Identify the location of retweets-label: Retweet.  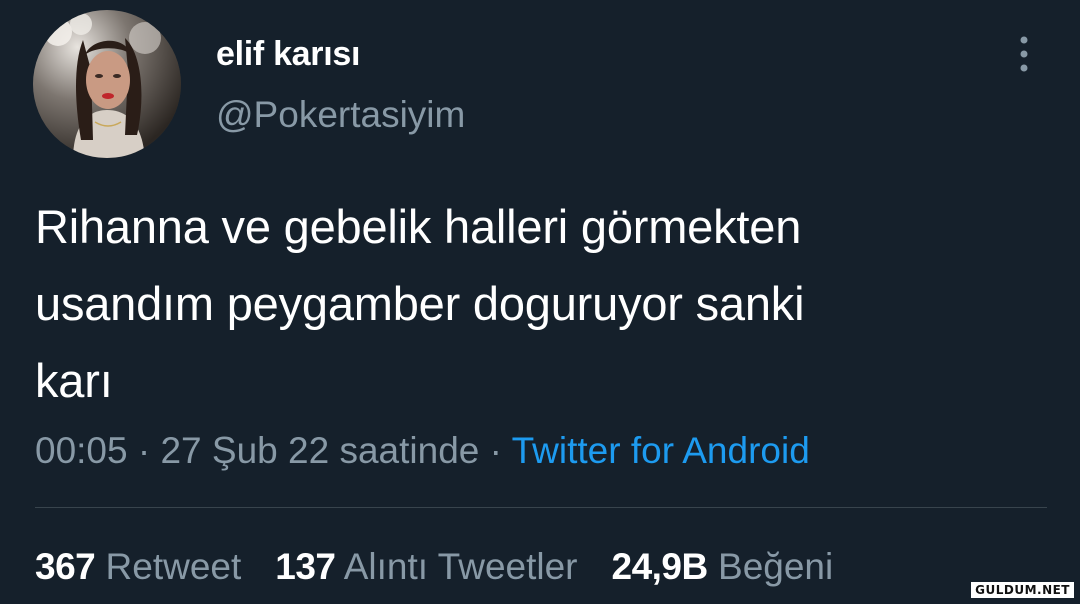
(173, 566).